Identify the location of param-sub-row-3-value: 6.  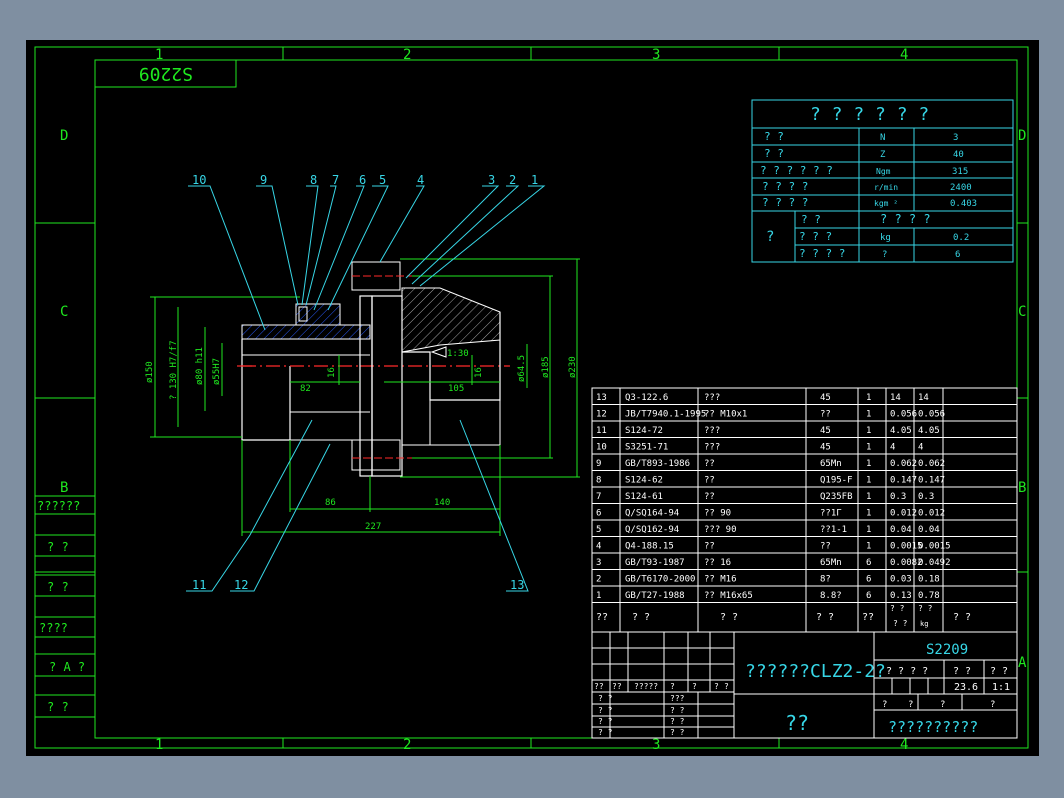
(957, 255).